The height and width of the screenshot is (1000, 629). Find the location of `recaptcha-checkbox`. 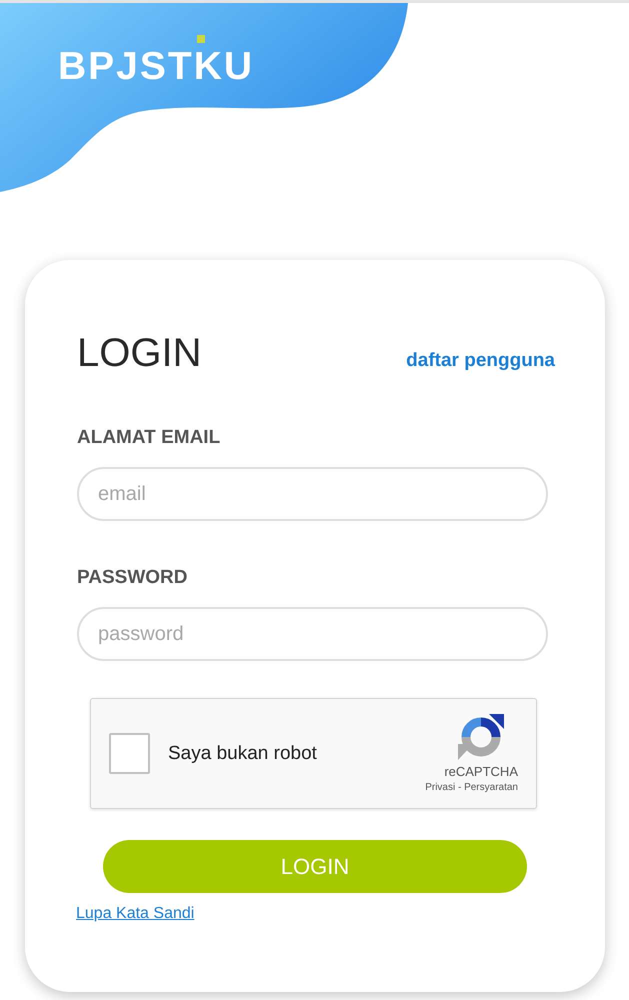

recaptcha-checkbox is located at coordinates (129, 753).